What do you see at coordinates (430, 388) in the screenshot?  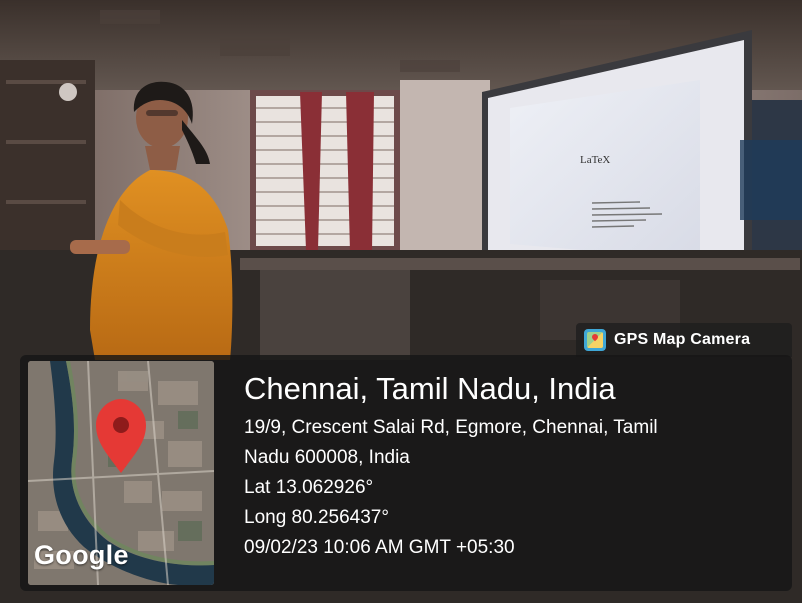 I see `place-title: Chennai, Tamil Nadu, India` at bounding box center [430, 388].